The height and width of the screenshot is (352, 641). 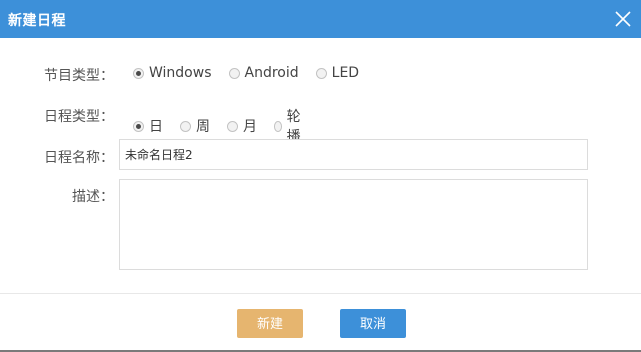 What do you see at coordinates (203, 127) in the screenshot?
I see `radio-label-week: 周` at bounding box center [203, 127].